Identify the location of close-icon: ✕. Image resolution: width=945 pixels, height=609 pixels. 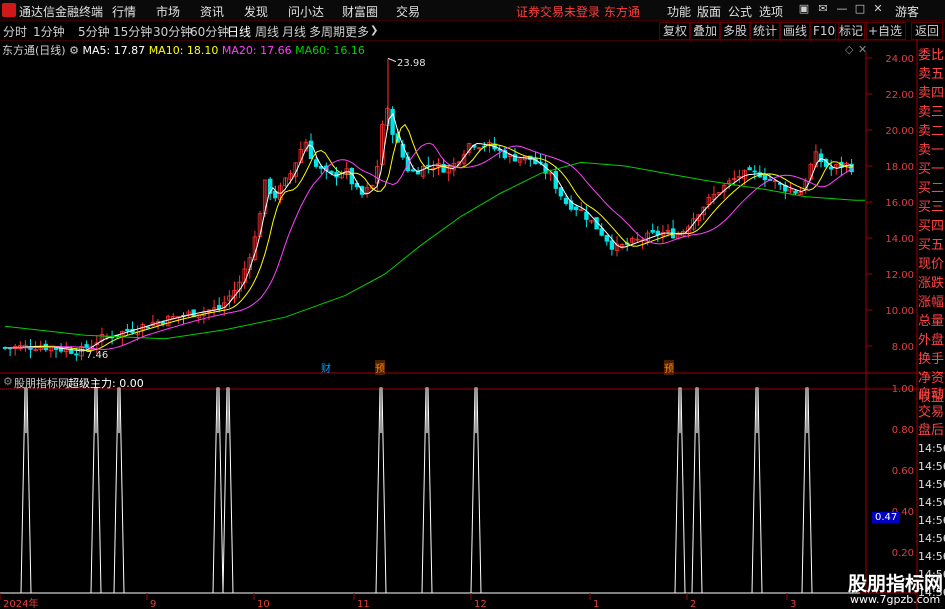
(878, 9).